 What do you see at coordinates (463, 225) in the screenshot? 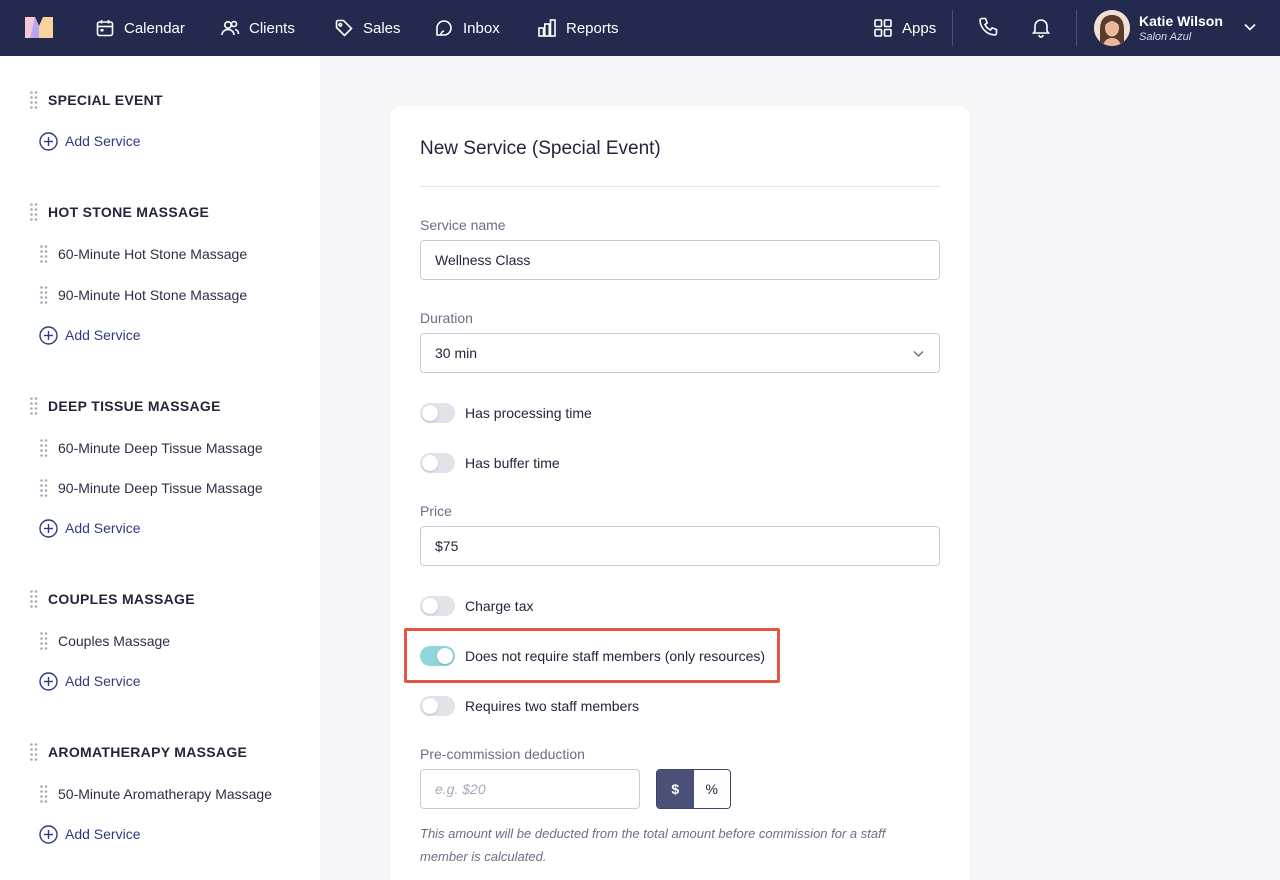
I see `service-name-label: Service name` at bounding box center [463, 225].